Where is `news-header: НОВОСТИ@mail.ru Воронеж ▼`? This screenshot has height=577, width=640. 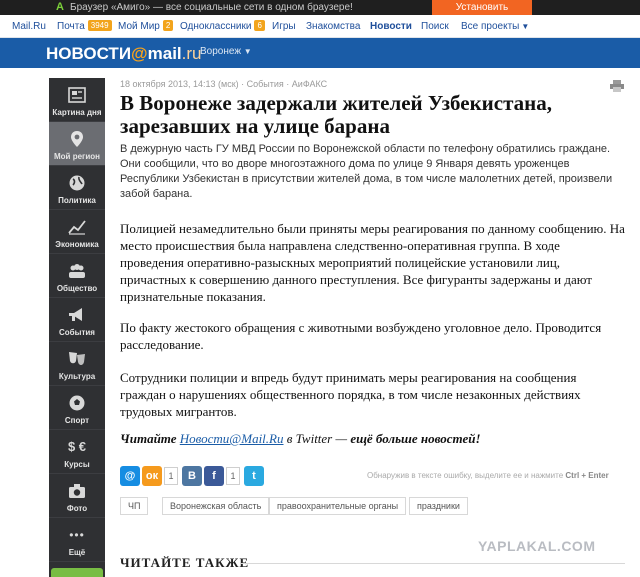
news-header: НОВОСТИ@mail.ru Воронеж ▼ is located at coordinates (320, 53).